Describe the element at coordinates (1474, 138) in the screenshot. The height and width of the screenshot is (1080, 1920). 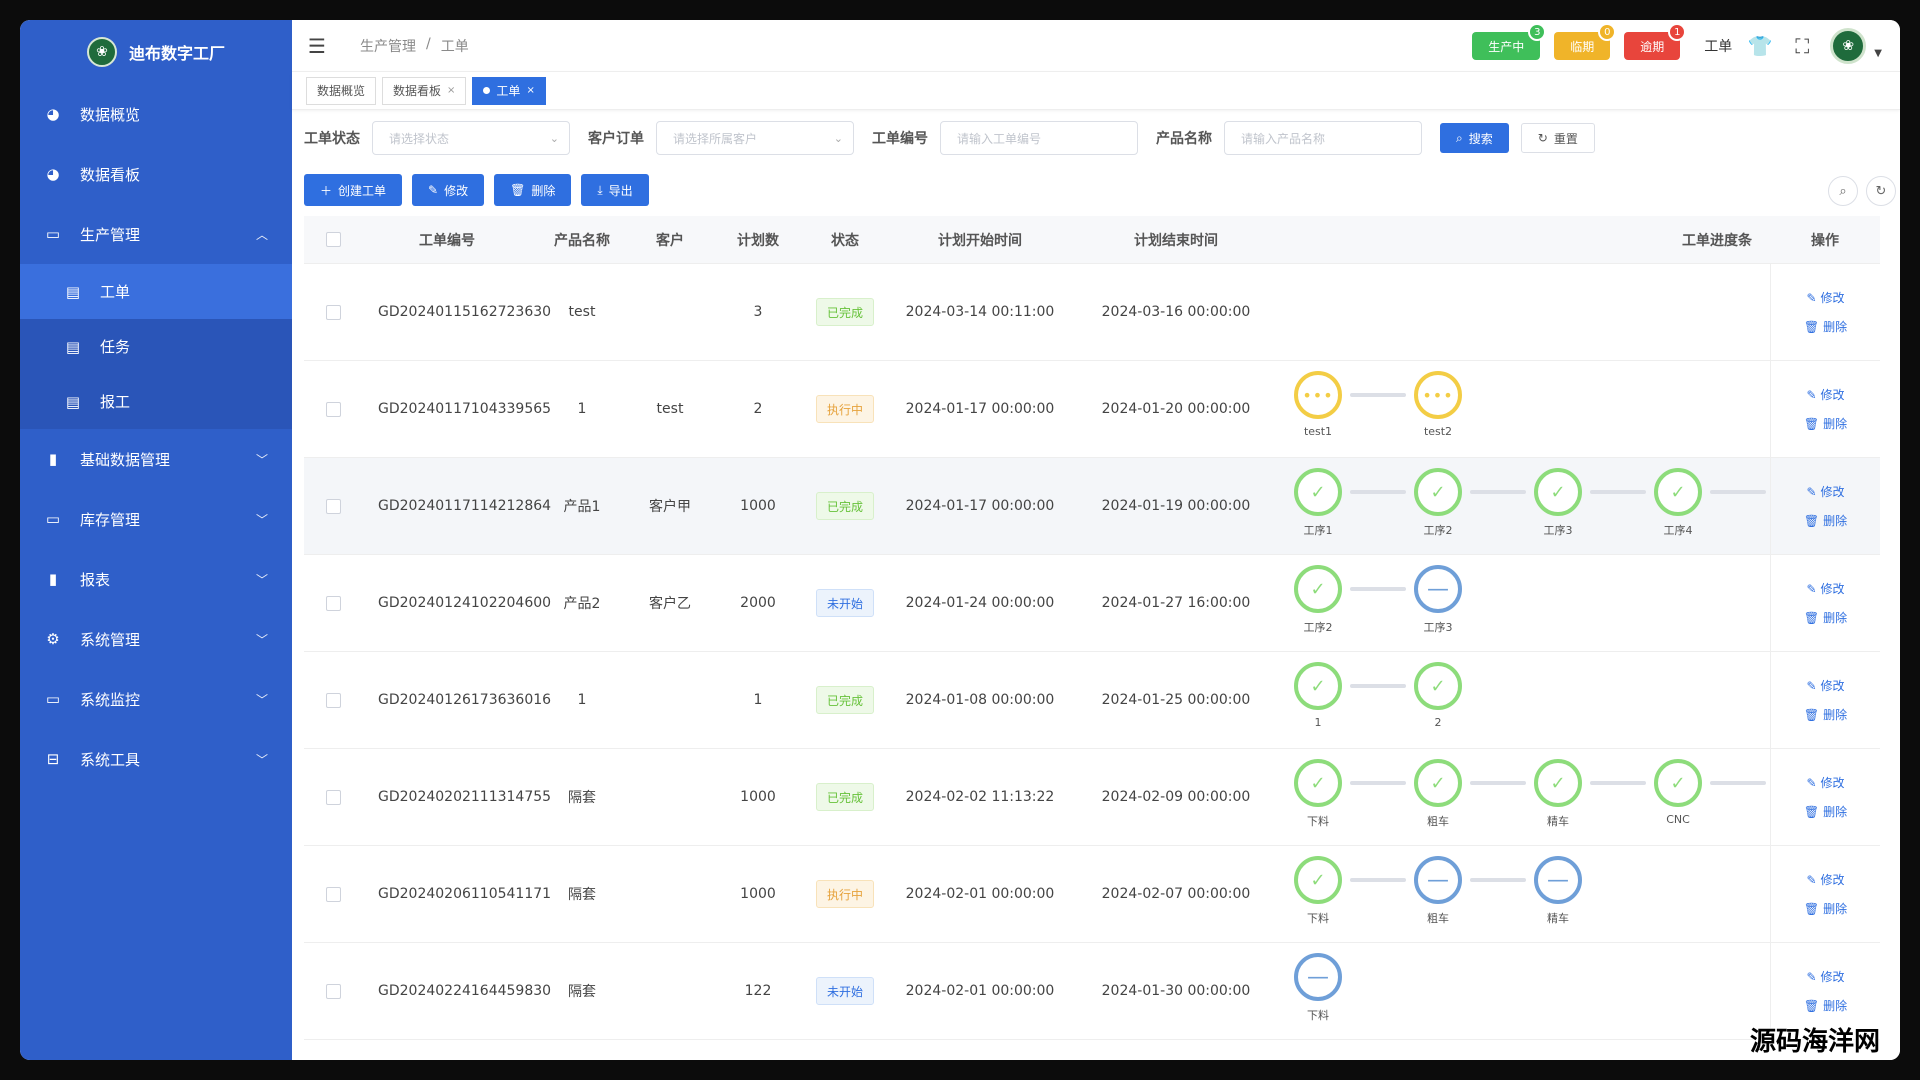
I see `search-button: ⌕ 搜索` at that location.